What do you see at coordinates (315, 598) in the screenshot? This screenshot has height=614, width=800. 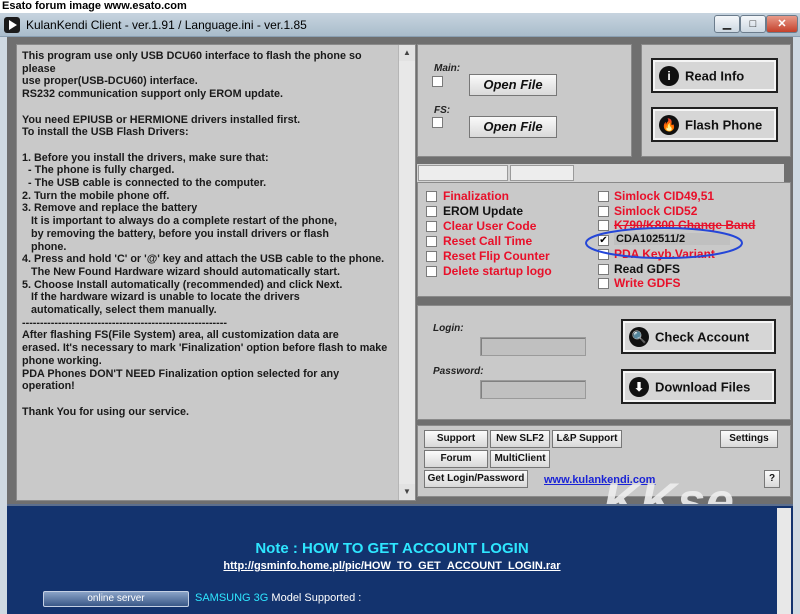 I see `samsung-suffix: Model Supported :` at bounding box center [315, 598].